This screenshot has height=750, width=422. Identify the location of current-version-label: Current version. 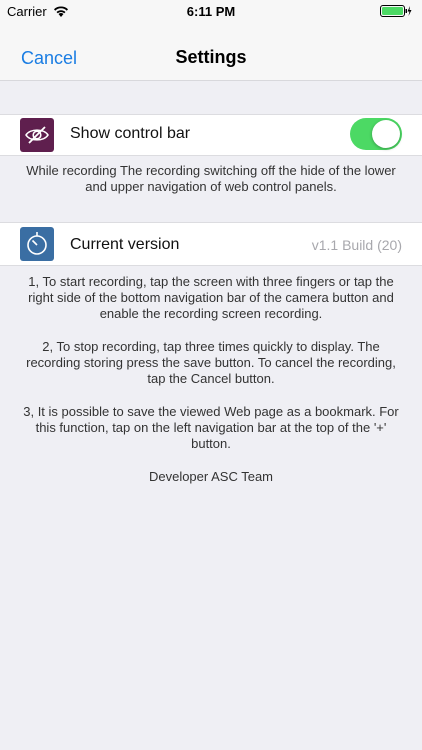
(125, 244).